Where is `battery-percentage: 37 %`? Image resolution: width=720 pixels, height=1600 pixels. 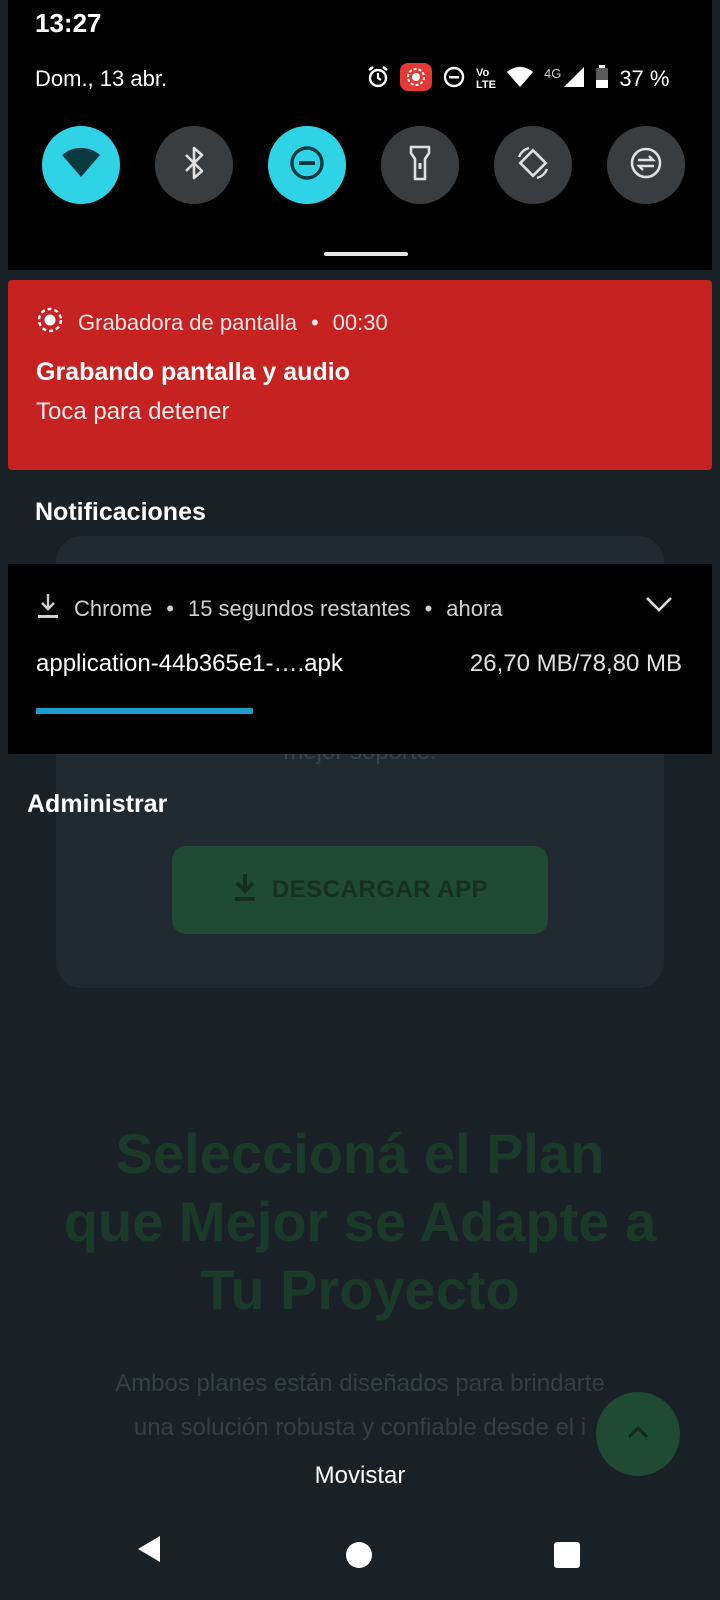 battery-percentage: 37 % is located at coordinates (644, 78).